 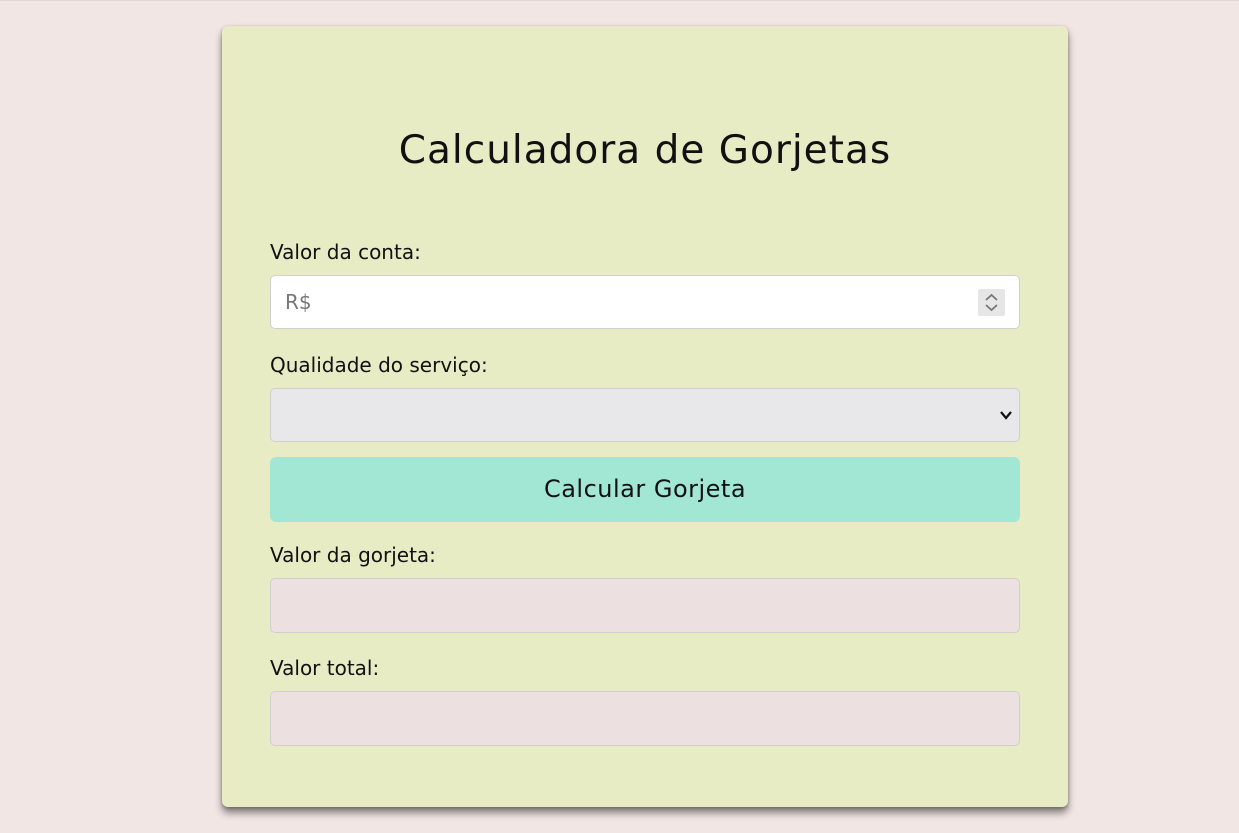 I want to click on calculate-tip-button: Calcular Gorjeta, so click(x=645, y=489).